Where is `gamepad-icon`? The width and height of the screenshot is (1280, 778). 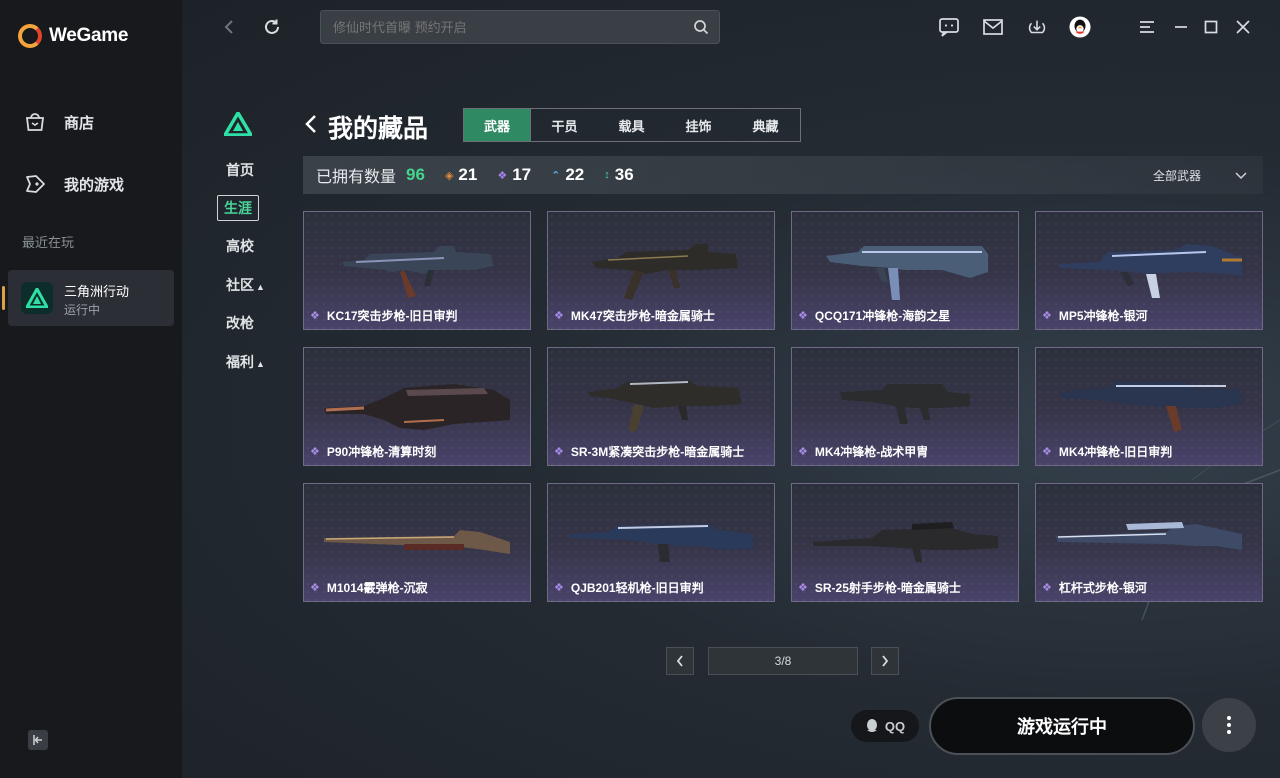 gamepad-icon is located at coordinates (35, 184).